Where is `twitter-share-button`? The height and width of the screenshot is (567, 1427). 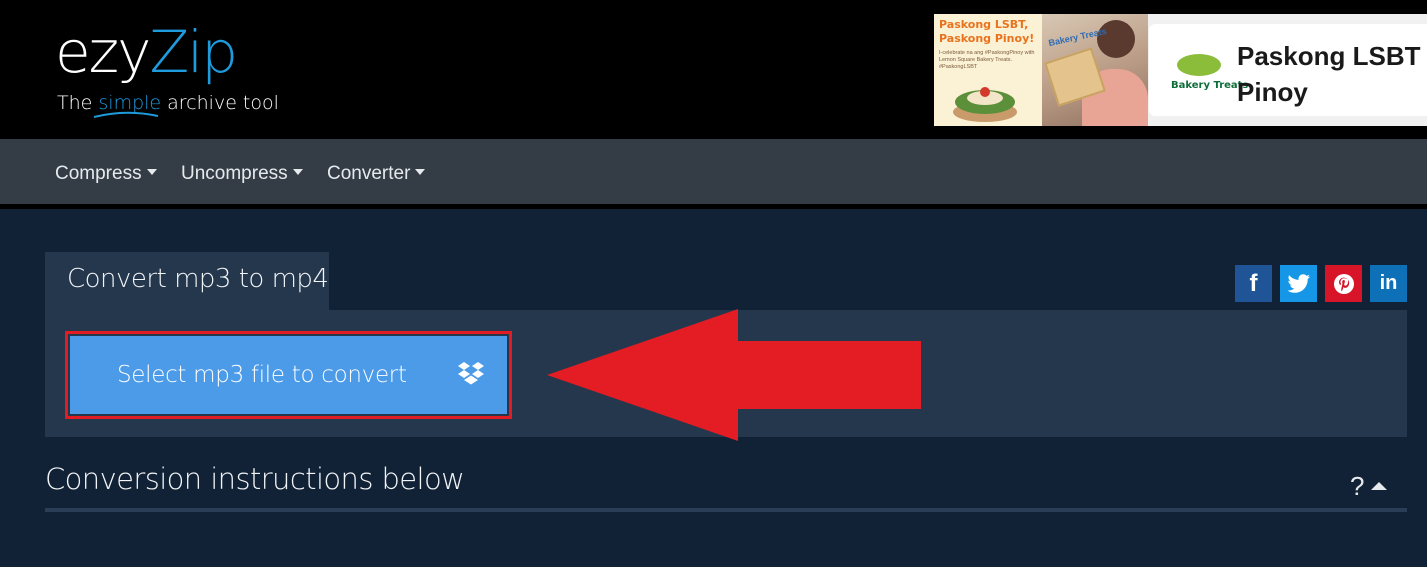 twitter-share-button is located at coordinates (1298, 283).